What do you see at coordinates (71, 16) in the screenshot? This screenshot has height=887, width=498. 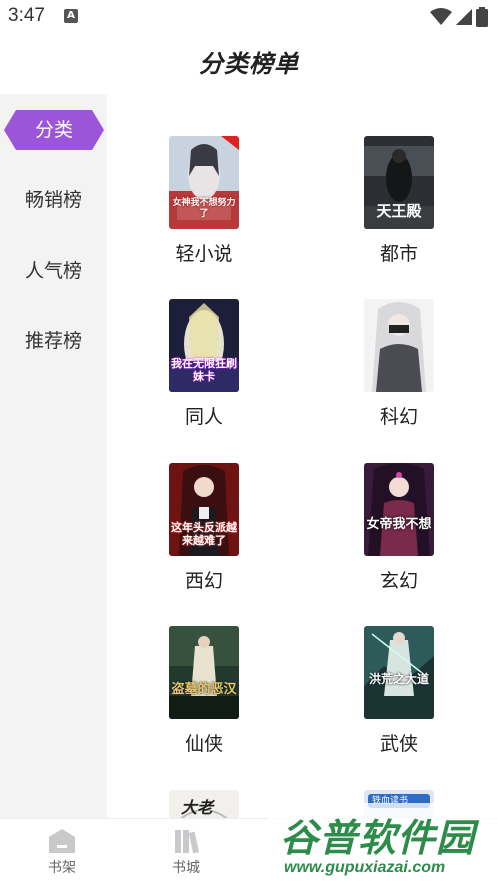 I see `notification-icon: A` at bounding box center [71, 16].